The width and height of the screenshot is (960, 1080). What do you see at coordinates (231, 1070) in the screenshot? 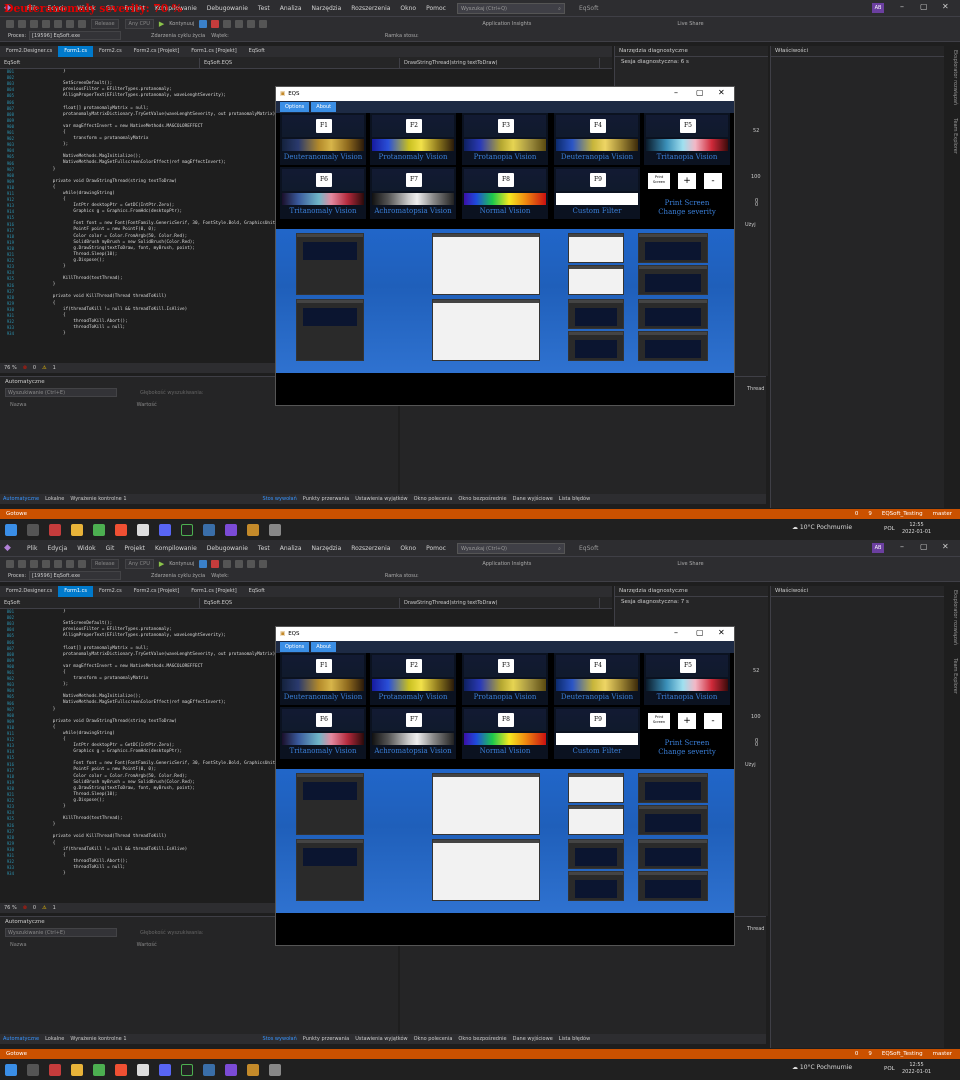
I see `visual-studio-icon` at bounding box center [231, 1070].